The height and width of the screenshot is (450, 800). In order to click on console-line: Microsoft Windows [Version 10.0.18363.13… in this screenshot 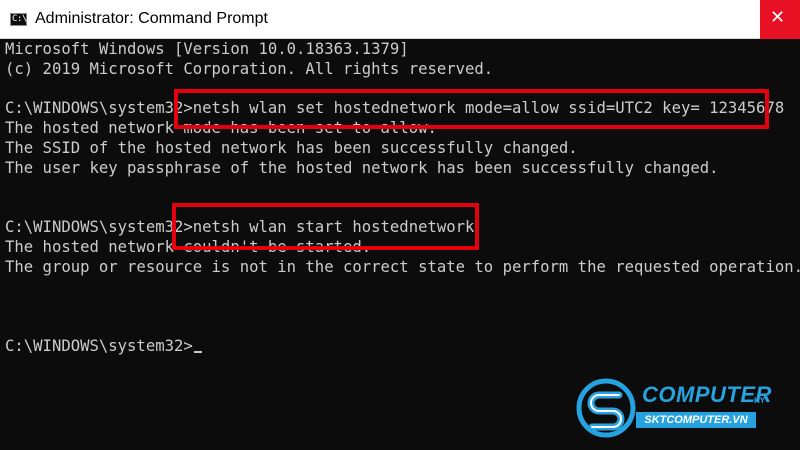, I will do `click(207, 49)`.